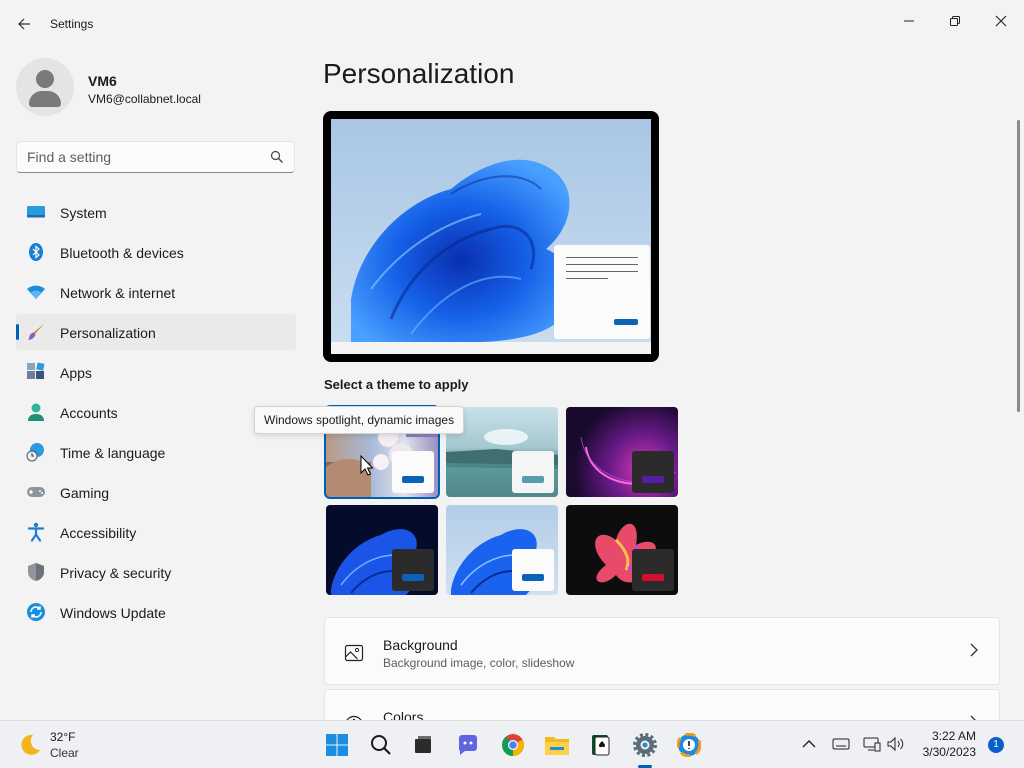  I want to click on profile-name: VM6, so click(102, 81).